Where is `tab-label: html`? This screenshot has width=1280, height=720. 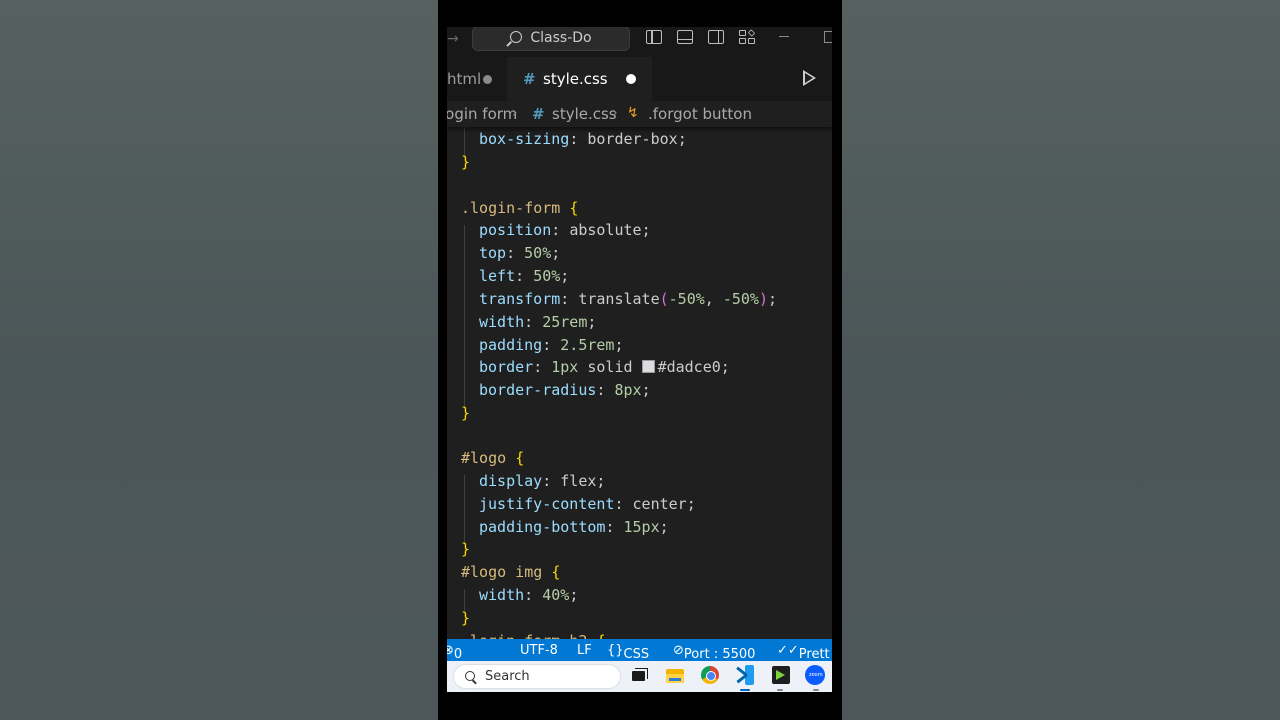 tab-label: html is located at coordinates (464, 79).